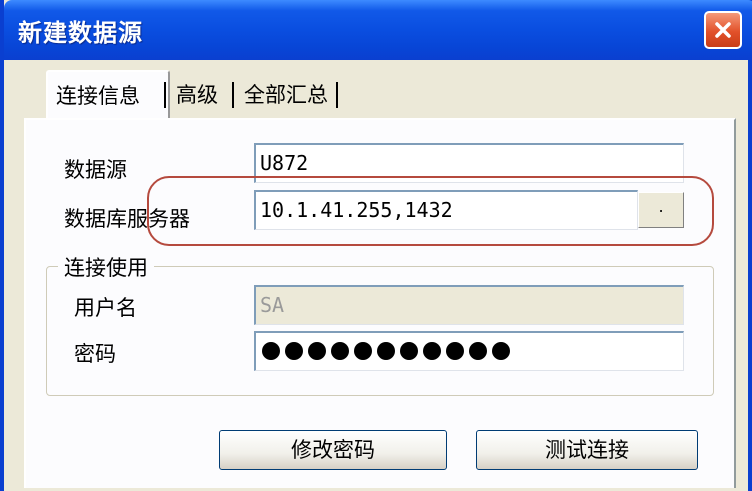 This screenshot has width=752, height=491. Describe the element at coordinates (197, 95) in the screenshot. I see `tab-advanced: 高级` at that location.